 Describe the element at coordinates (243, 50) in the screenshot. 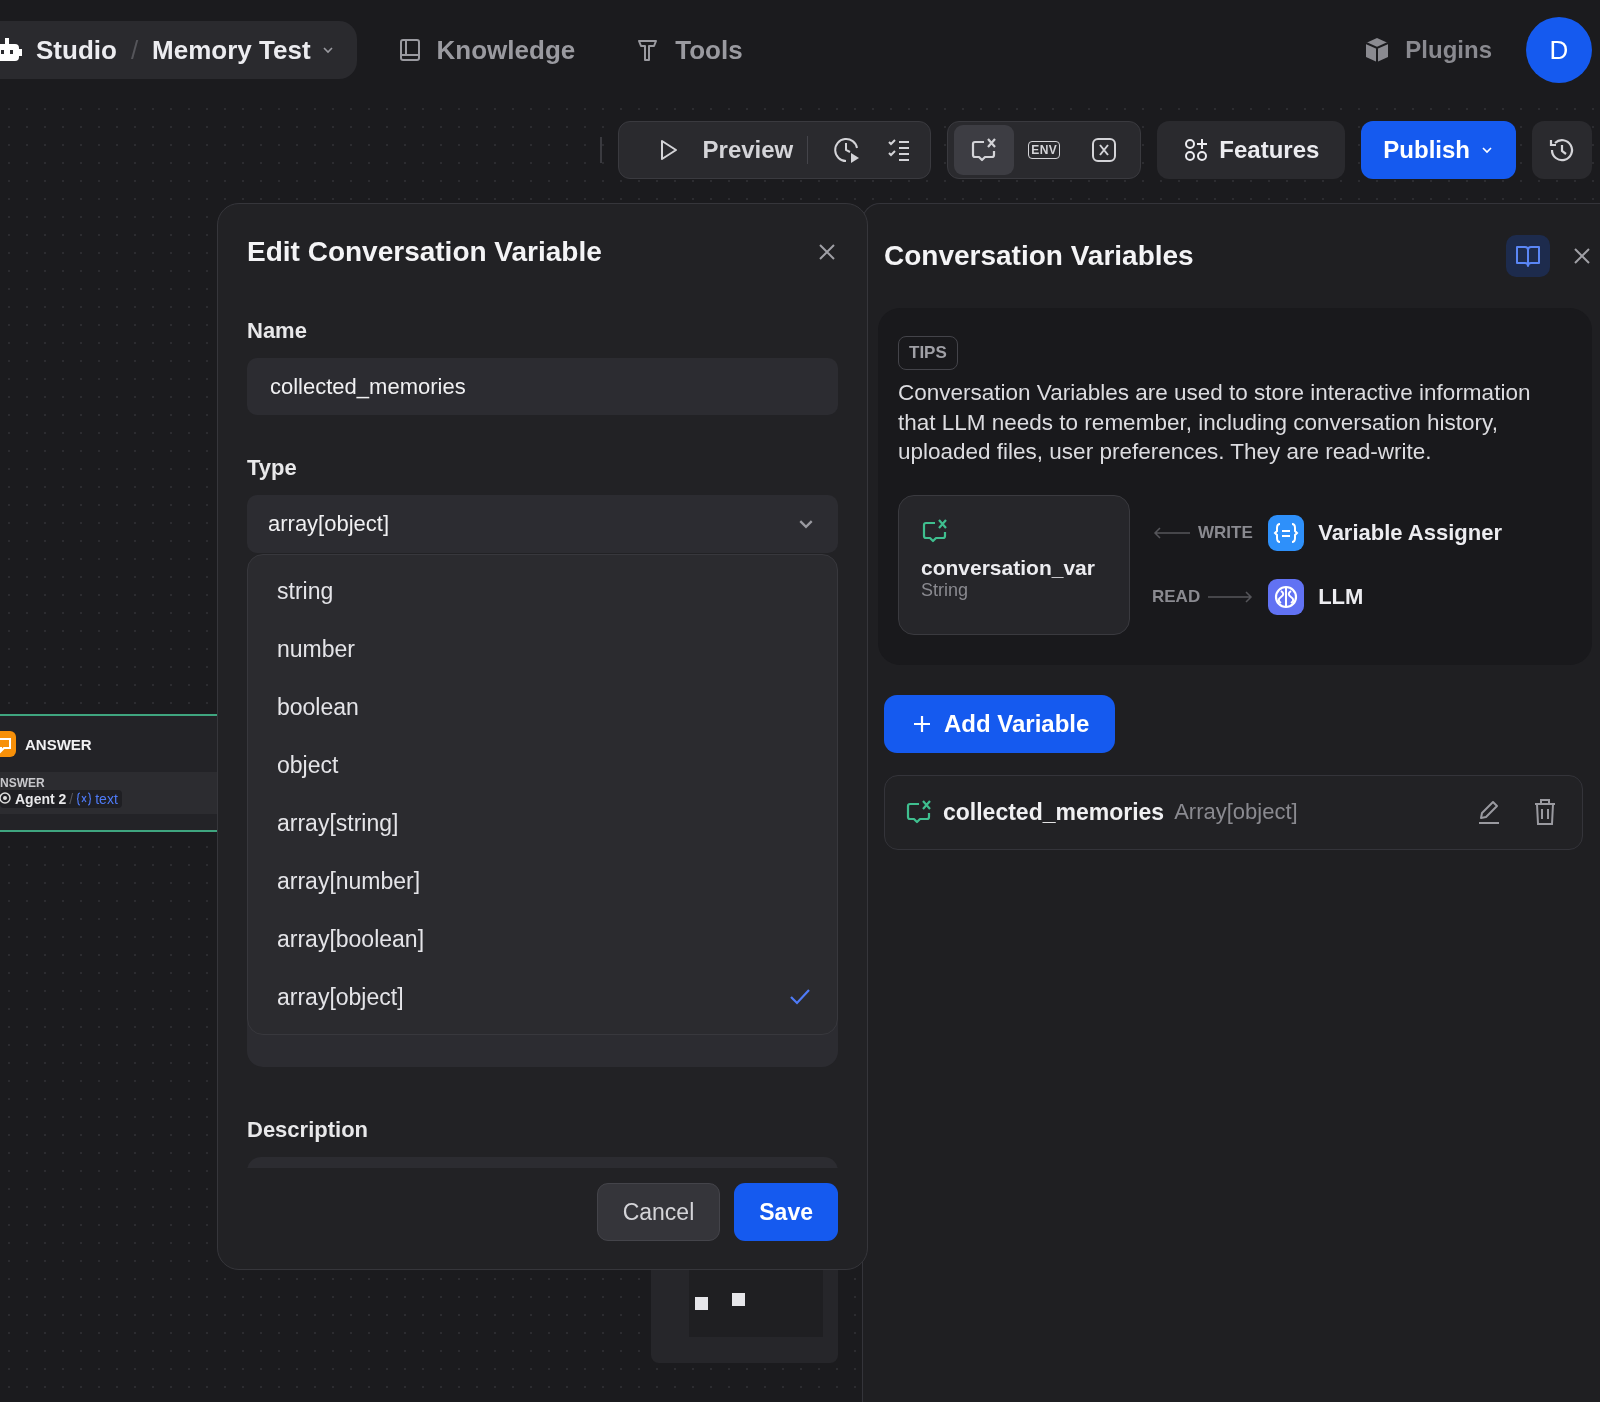

I see `project-selector: Memory Test` at that location.